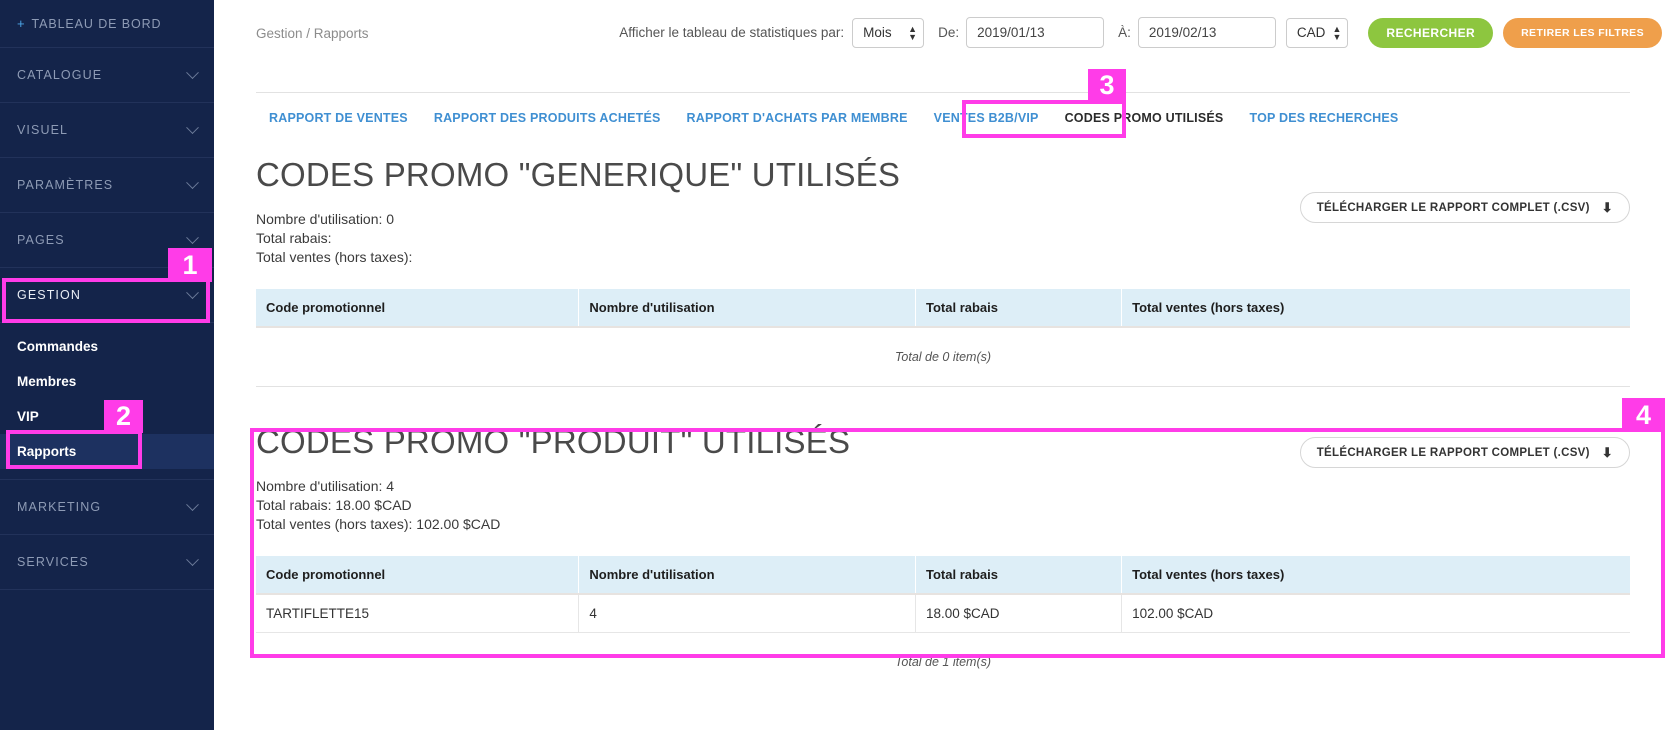 The width and height of the screenshot is (1672, 730). I want to click on sidebar-group-pages: PAGES, so click(107, 240).